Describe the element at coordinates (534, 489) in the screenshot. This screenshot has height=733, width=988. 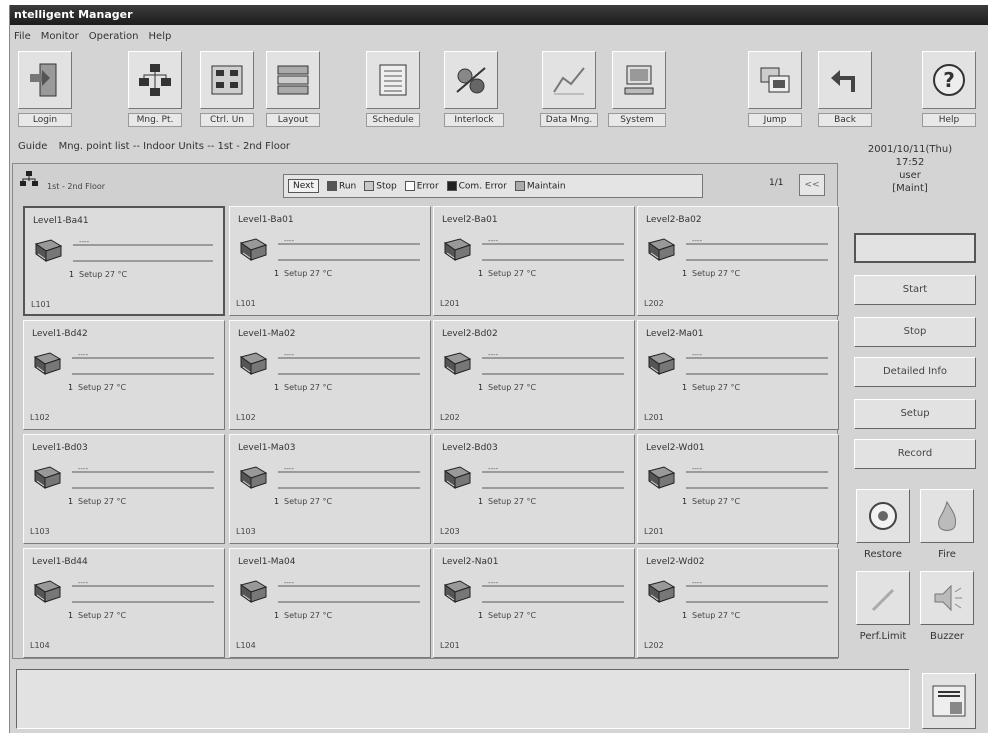
I see `indoor-unit-tile: Level2-Bd03 ---- 1 Setup 27 °C L203` at that location.